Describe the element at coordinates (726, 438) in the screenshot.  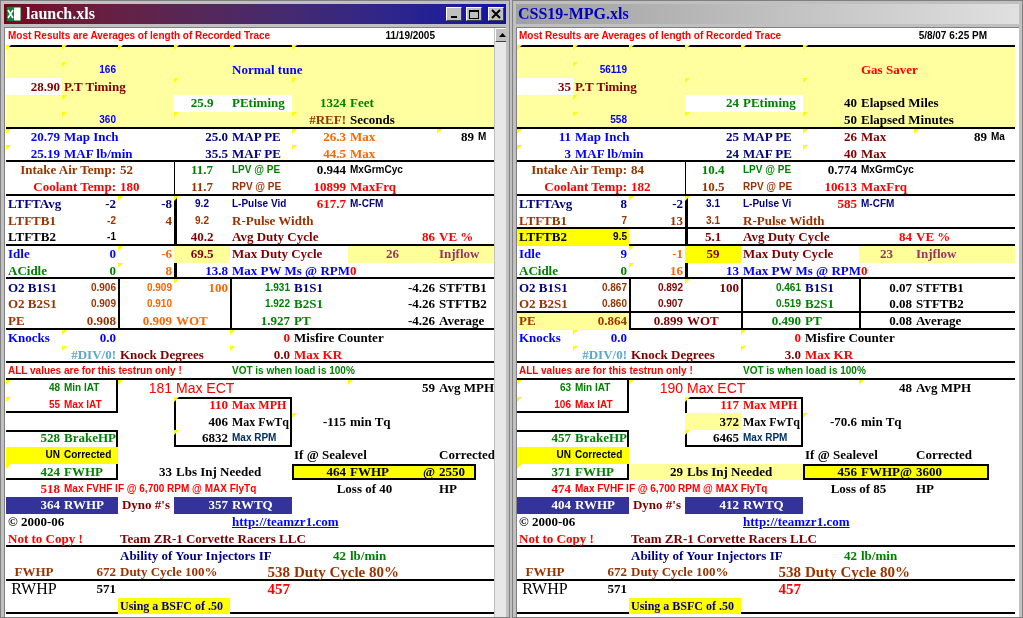
I see `cell-text: 6465` at that location.